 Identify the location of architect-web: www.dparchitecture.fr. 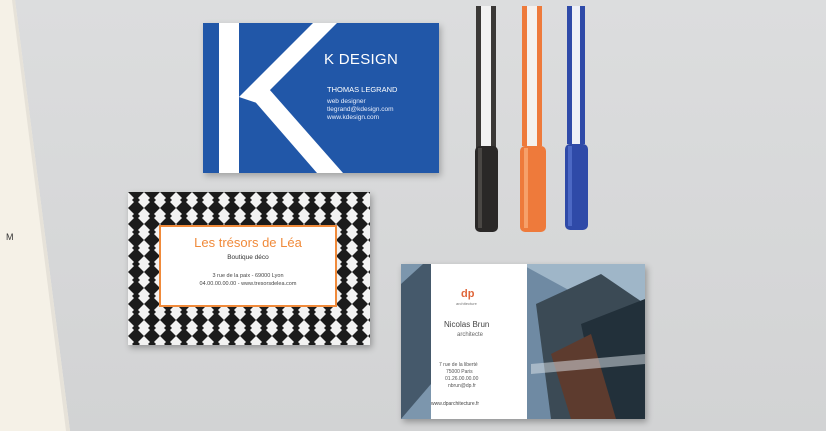
(455, 404).